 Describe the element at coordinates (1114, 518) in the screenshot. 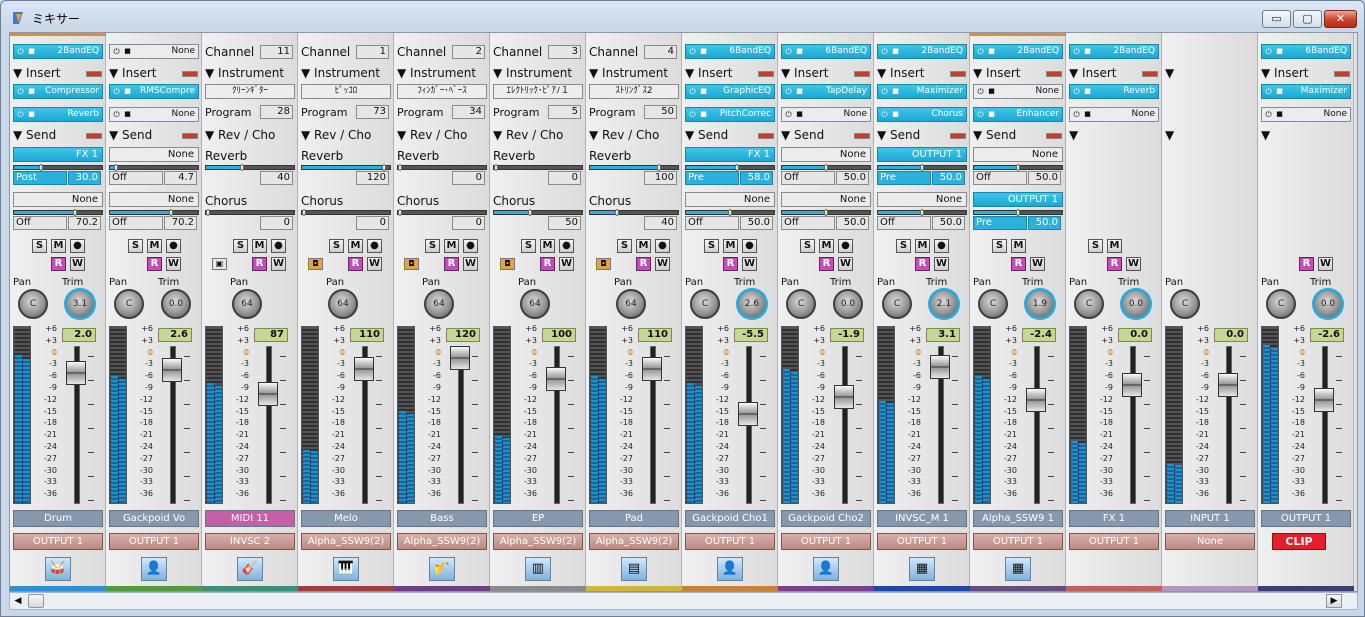

I see `track-name: FX 1` at that location.